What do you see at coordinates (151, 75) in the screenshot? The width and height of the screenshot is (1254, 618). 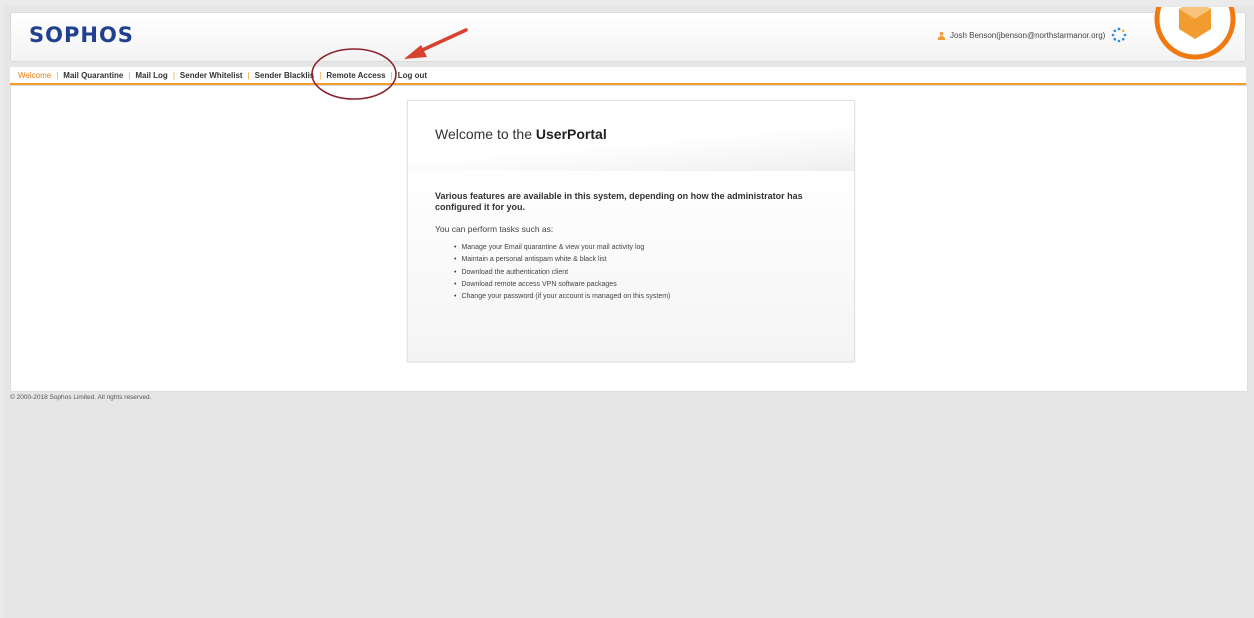 I see `nav-mail-log: Mail Log` at bounding box center [151, 75].